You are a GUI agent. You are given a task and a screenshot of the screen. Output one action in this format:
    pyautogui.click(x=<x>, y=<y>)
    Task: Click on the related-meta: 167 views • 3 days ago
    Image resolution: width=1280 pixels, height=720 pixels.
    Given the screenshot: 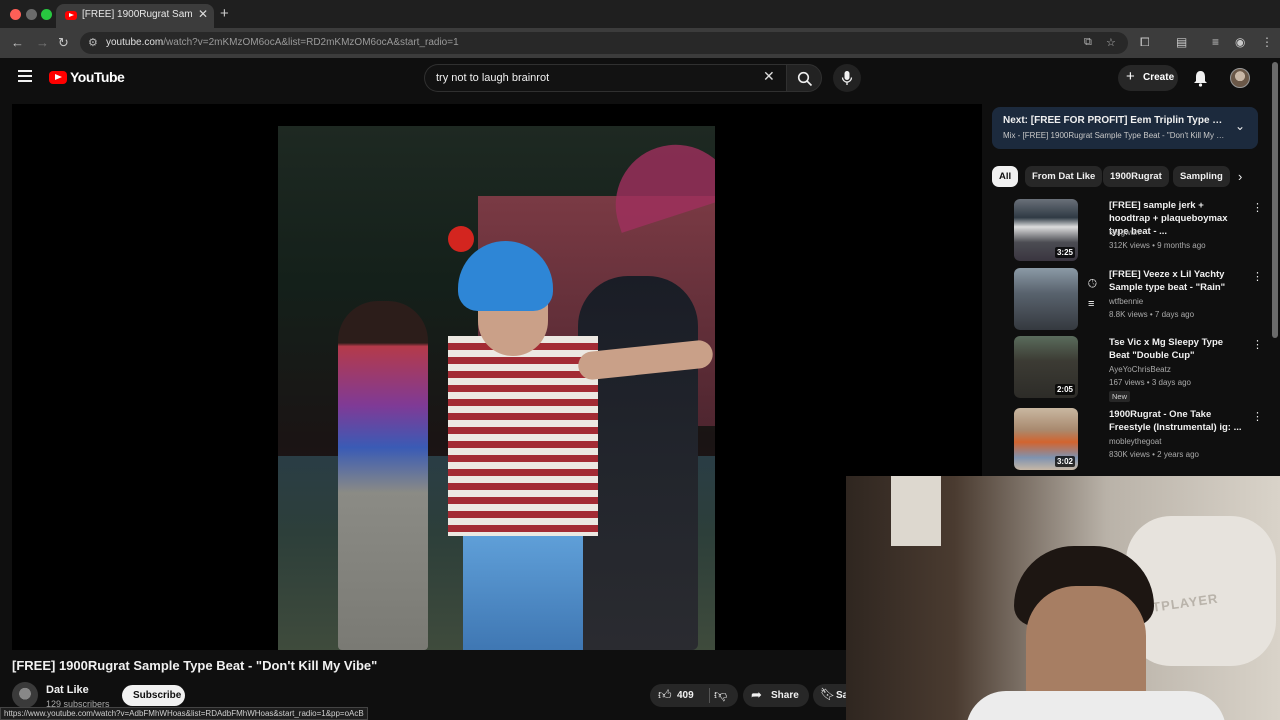 What is the action you would take?
    pyautogui.click(x=1150, y=382)
    